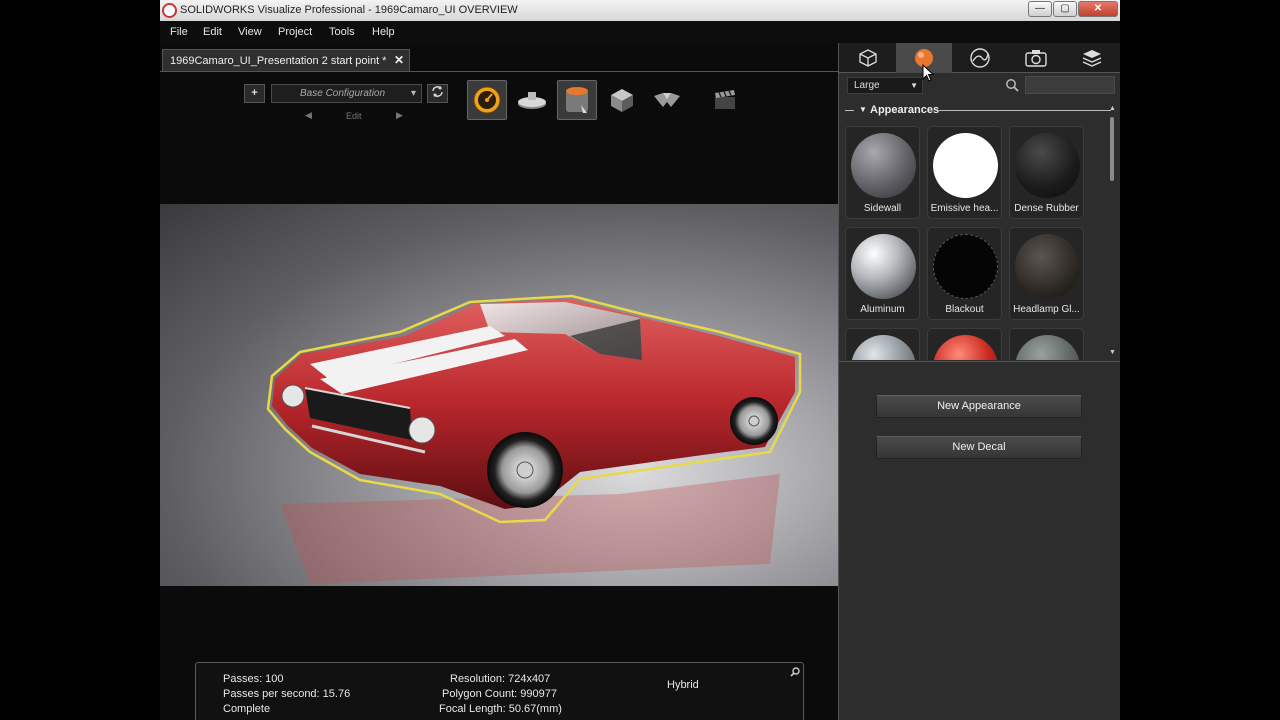 This screenshot has height=720, width=1280. I want to click on cube-tool-button, so click(622, 100).